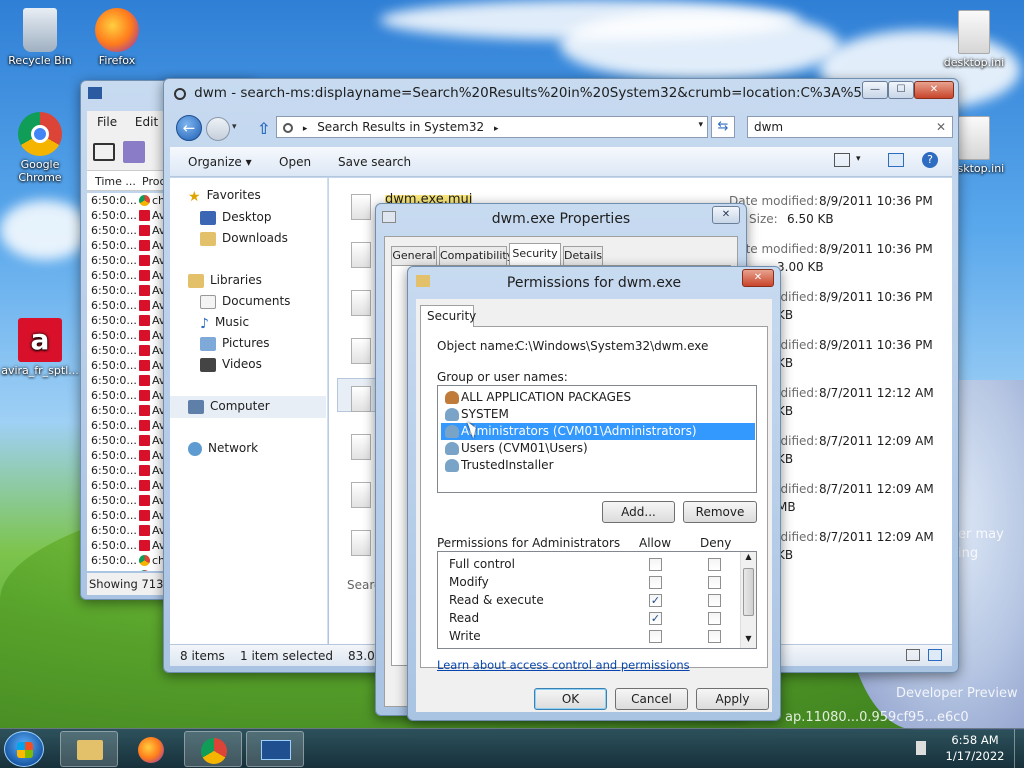 This screenshot has width=1024, height=768. Describe the element at coordinates (146, 122) in the screenshot. I see `menu-edit: Edit` at that location.